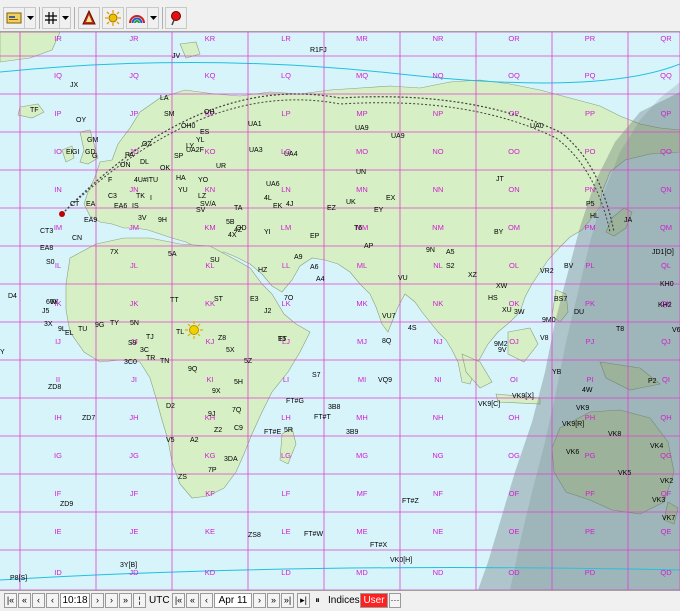 The height and width of the screenshot is (611, 680). I want to click on sun-button, so click(113, 18).